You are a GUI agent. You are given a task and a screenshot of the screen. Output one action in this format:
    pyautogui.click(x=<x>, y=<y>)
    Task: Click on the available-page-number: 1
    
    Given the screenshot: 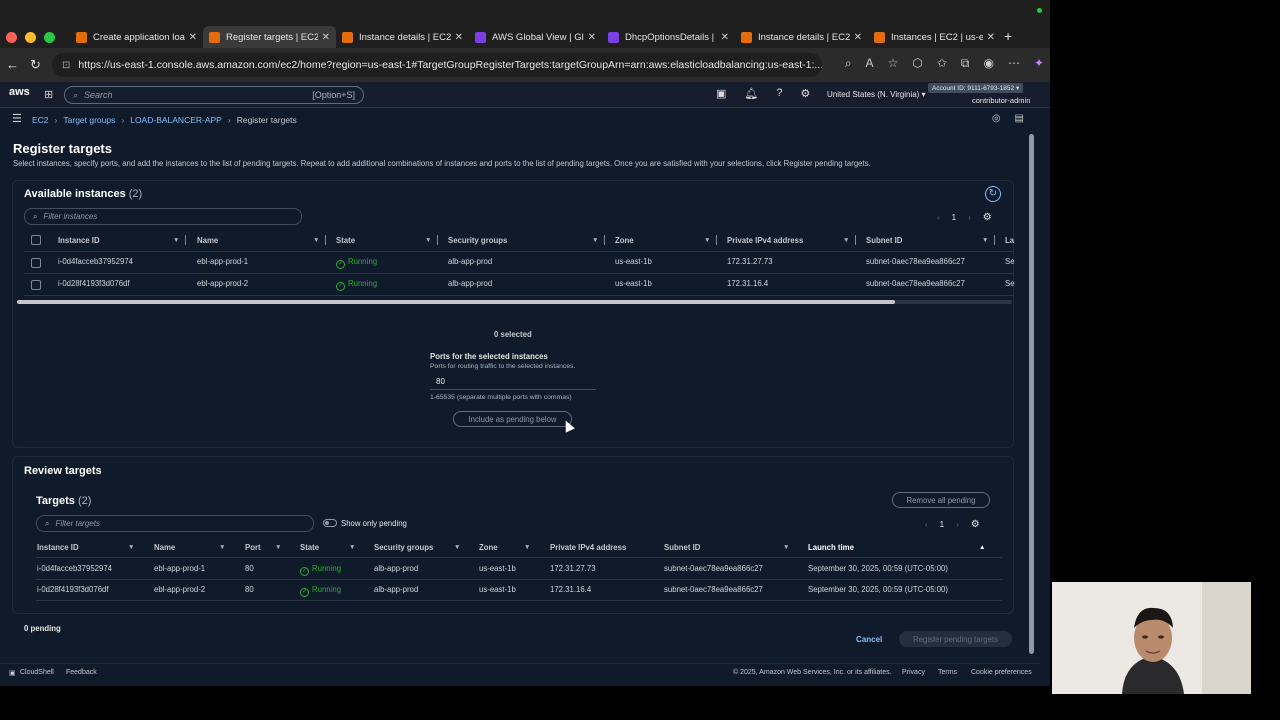 What is the action you would take?
    pyautogui.click(x=954, y=217)
    